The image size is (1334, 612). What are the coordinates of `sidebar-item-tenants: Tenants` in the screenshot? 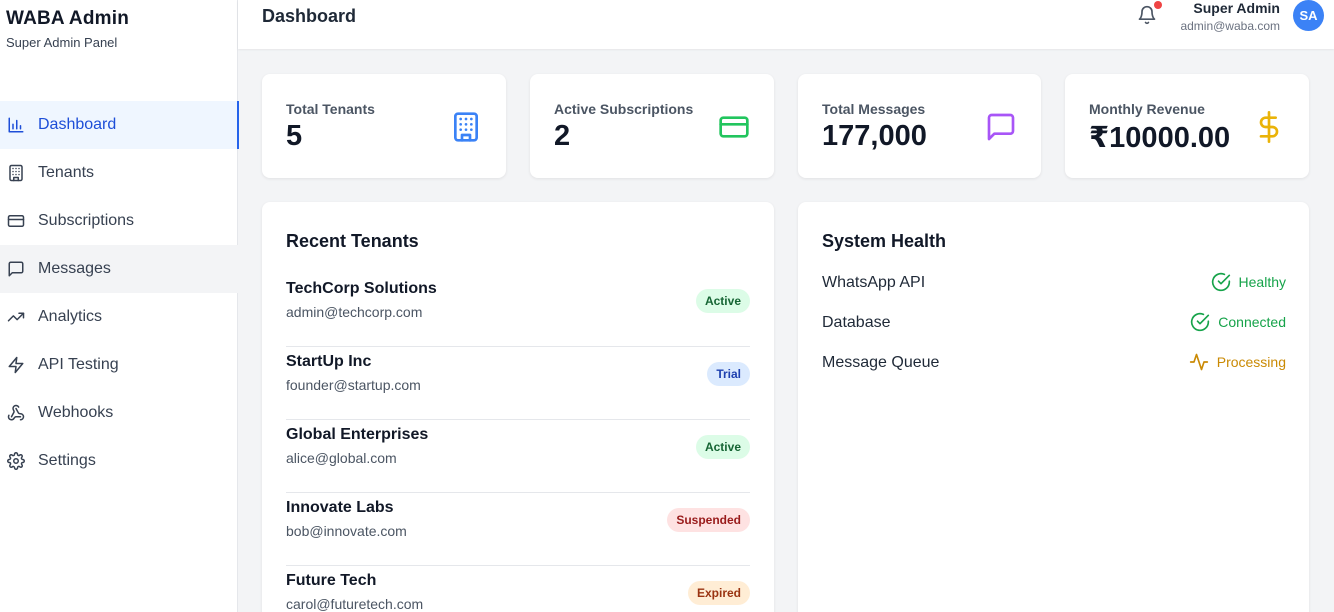 It's located at (119, 173).